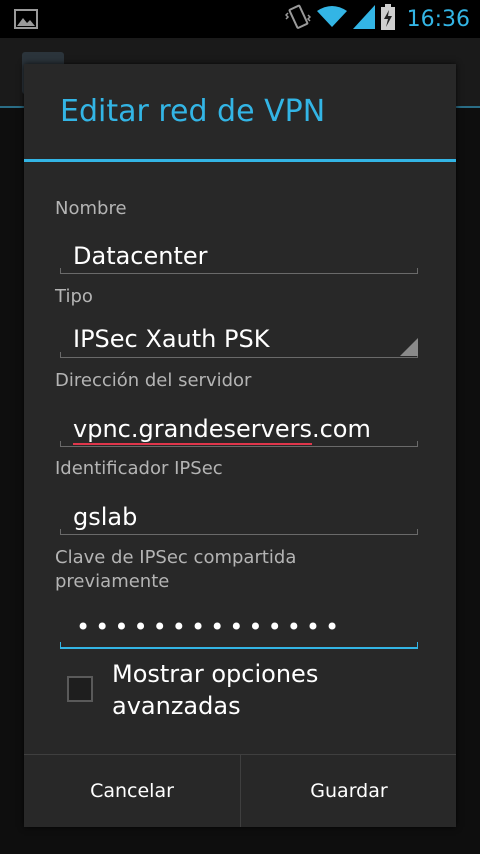 This screenshot has width=480, height=854. Describe the element at coordinates (91, 208) in the screenshot. I see `name-label: Nombre` at that location.